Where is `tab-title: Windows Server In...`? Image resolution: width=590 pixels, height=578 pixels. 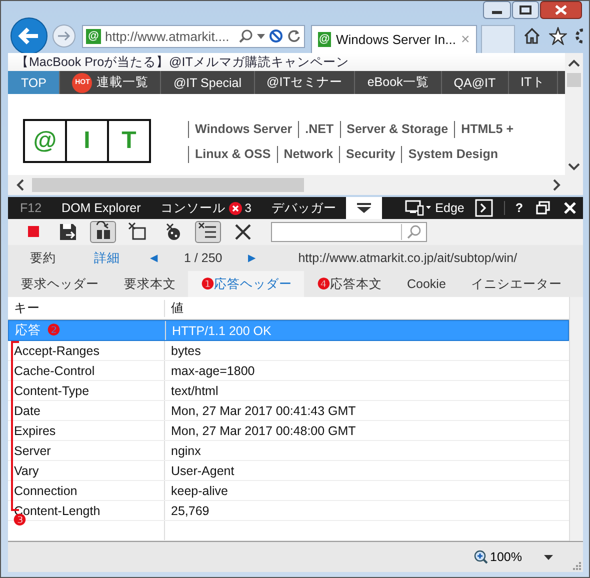 tab-title: Windows Server In... is located at coordinates (396, 39).